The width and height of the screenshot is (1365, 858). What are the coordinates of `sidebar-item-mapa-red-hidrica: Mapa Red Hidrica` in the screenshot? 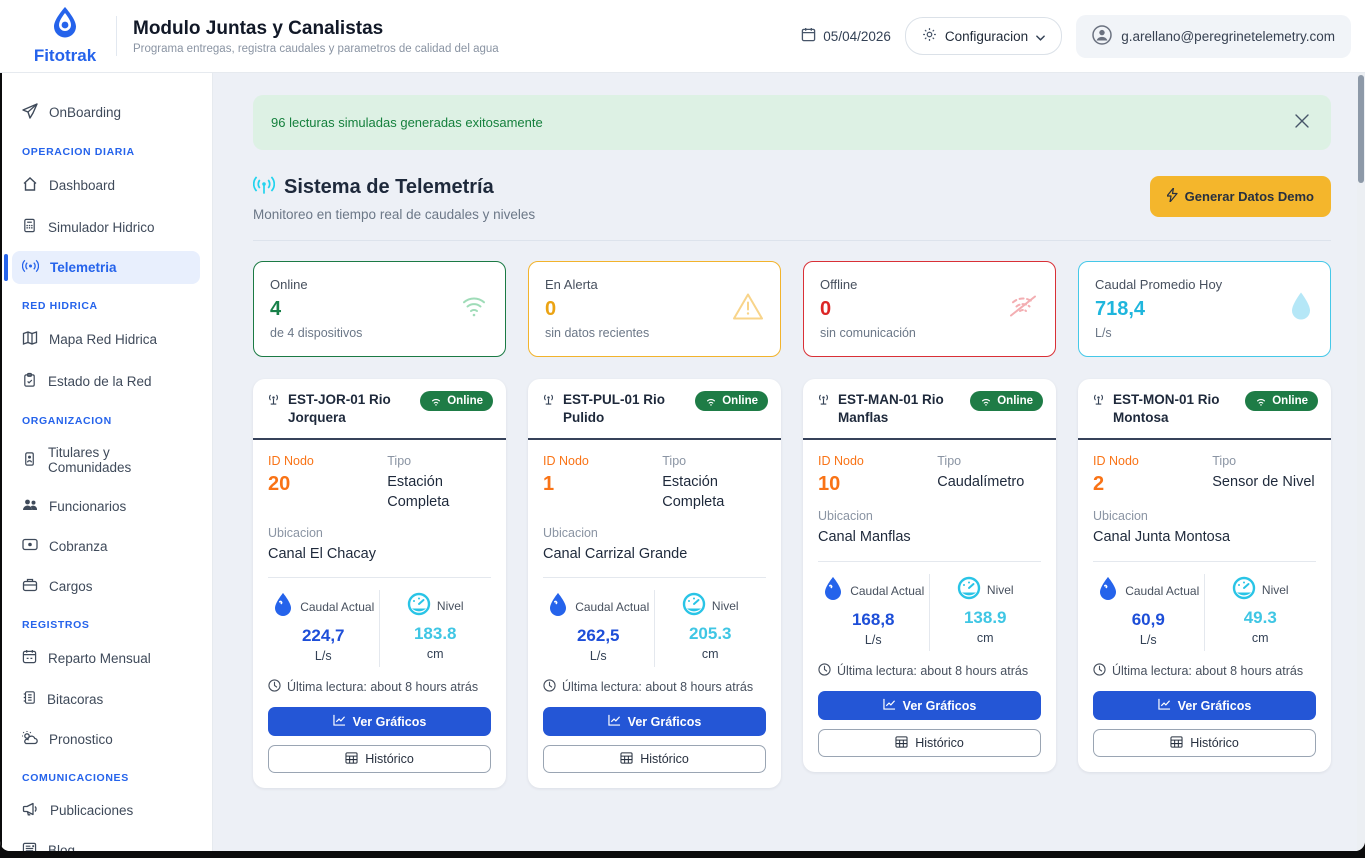 It's located at (106, 339).